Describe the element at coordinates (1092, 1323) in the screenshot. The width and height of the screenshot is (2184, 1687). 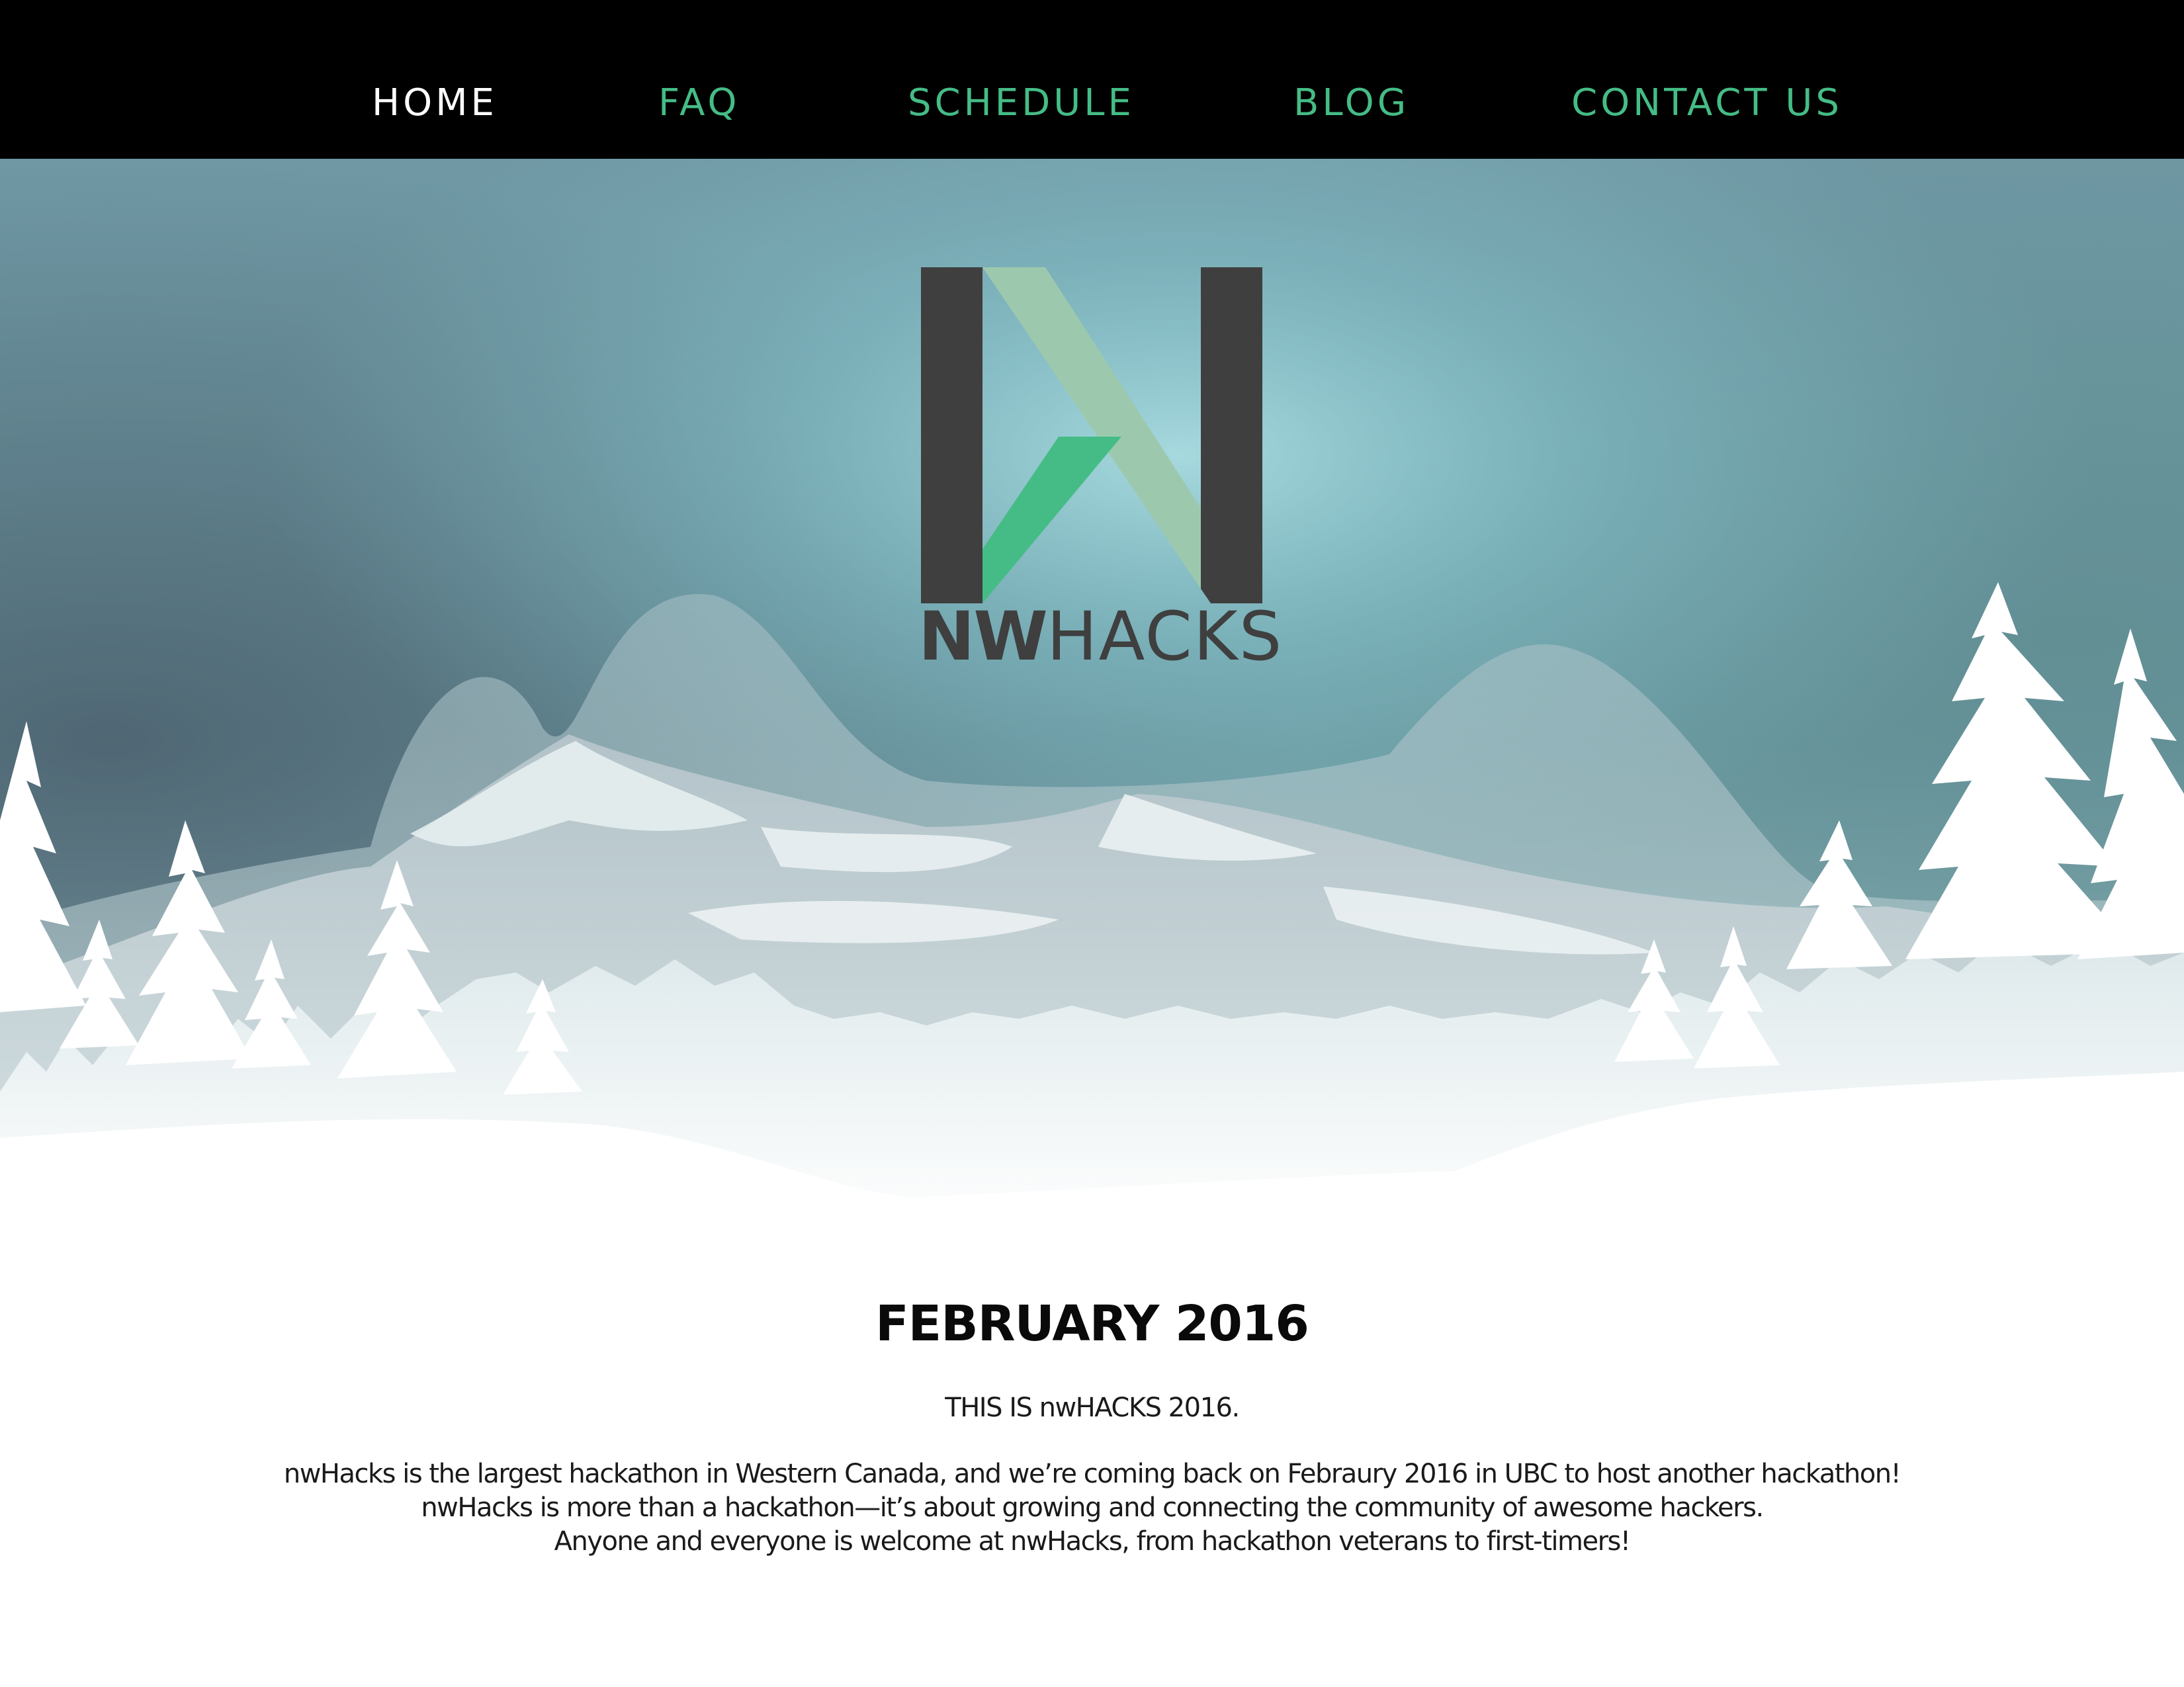
I see `page-headline: FEBRUARY 2016` at that location.